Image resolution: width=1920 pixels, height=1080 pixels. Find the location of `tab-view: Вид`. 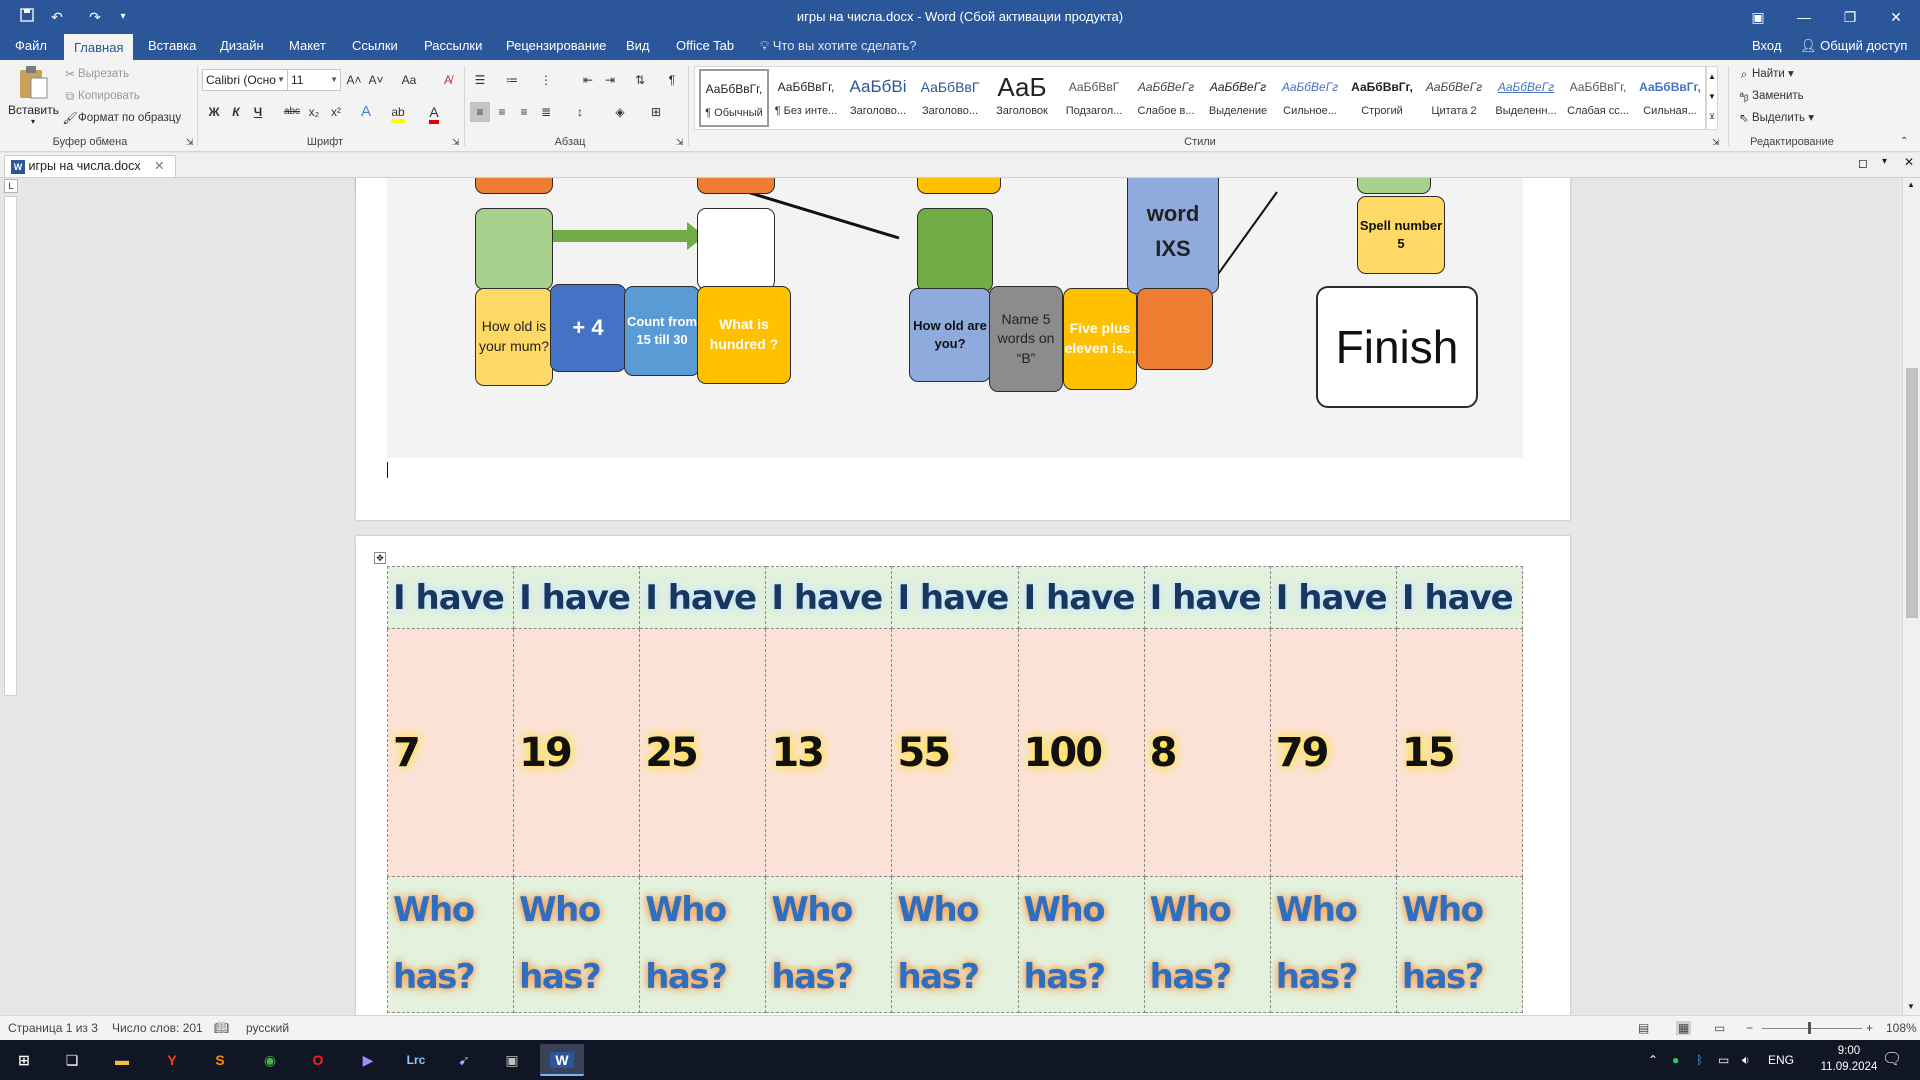

tab-view: Вид is located at coordinates (638, 47).